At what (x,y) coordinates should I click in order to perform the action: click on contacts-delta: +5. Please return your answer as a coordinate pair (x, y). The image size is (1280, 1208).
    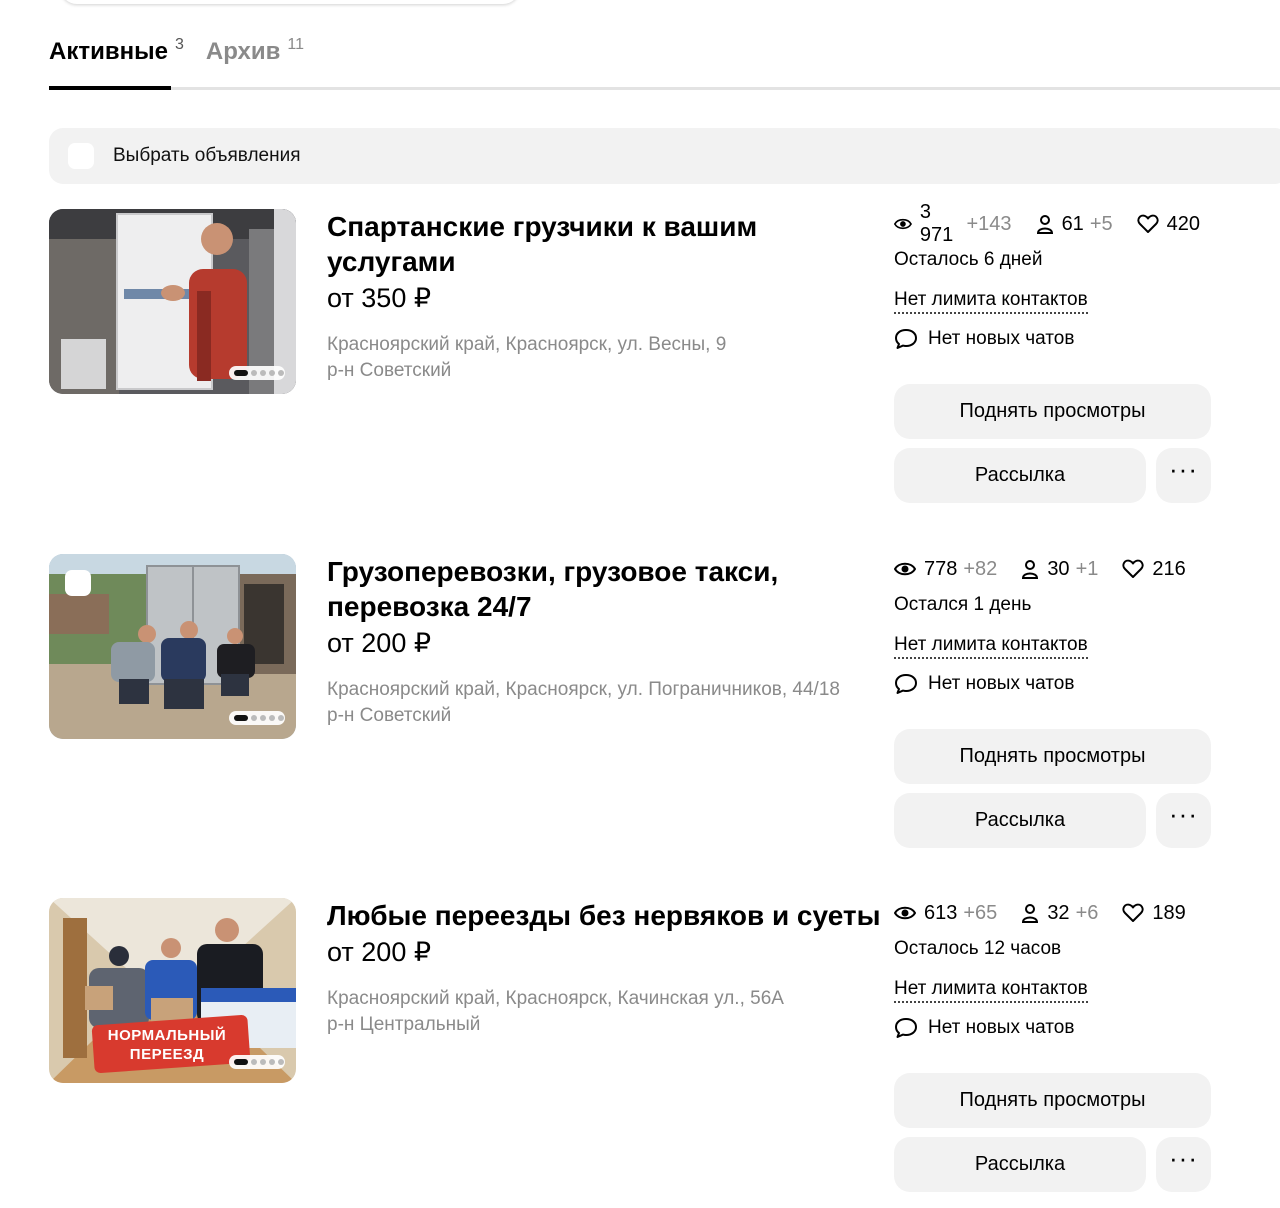
    Looking at the image, I should click on (1101, 223).